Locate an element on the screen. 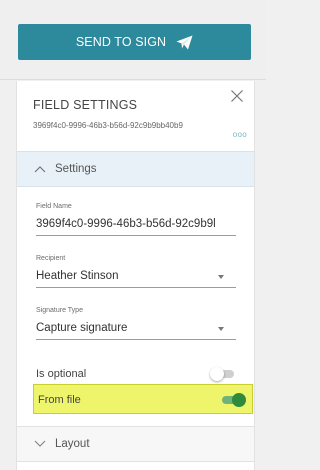  more-options-icon: ooo is located at coordinates (240, 134).